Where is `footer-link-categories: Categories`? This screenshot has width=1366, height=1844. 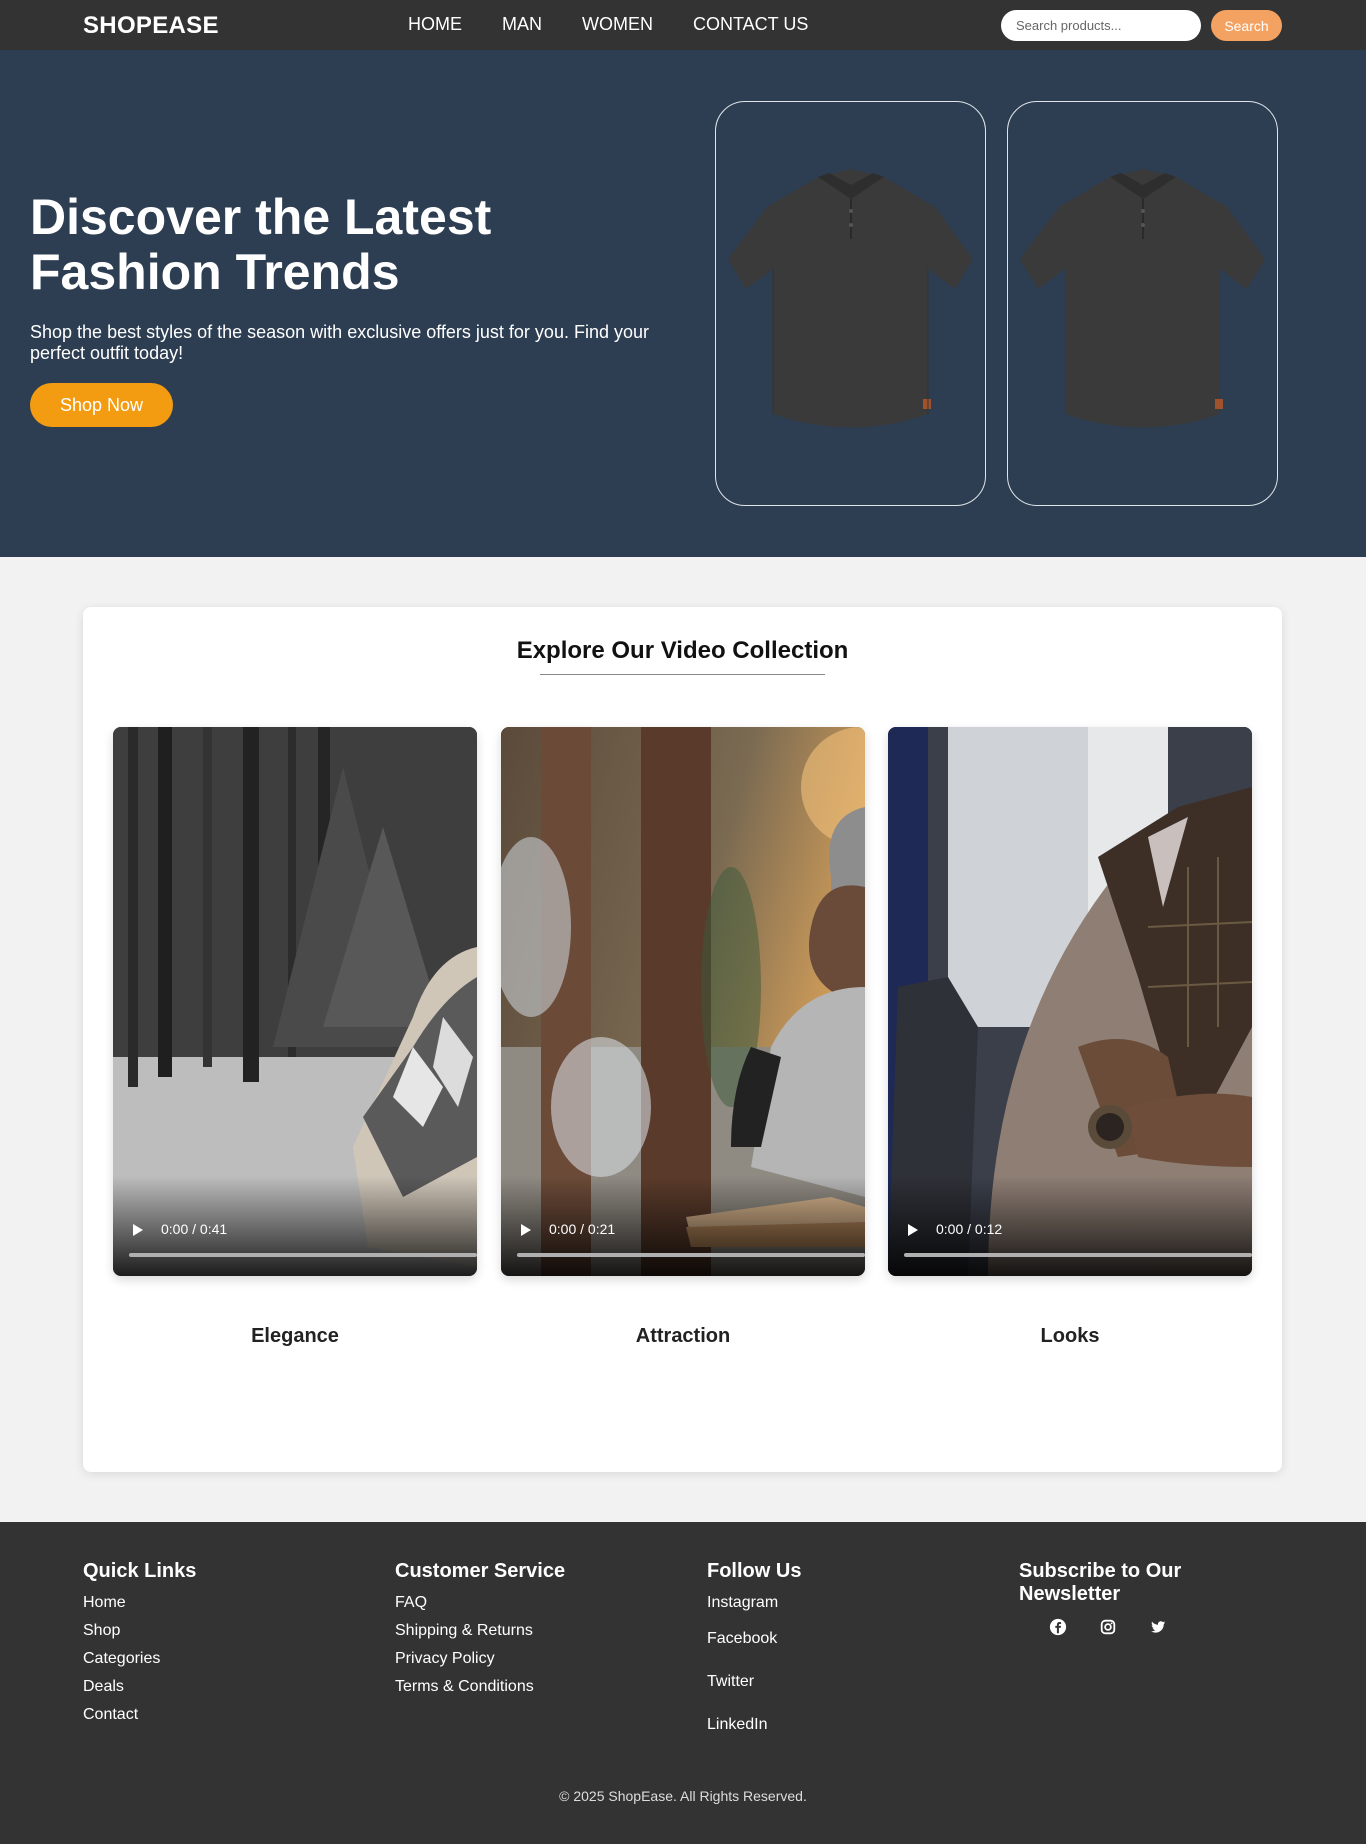
footer-link-categories: Categories is located at coordinates (121, 1658).